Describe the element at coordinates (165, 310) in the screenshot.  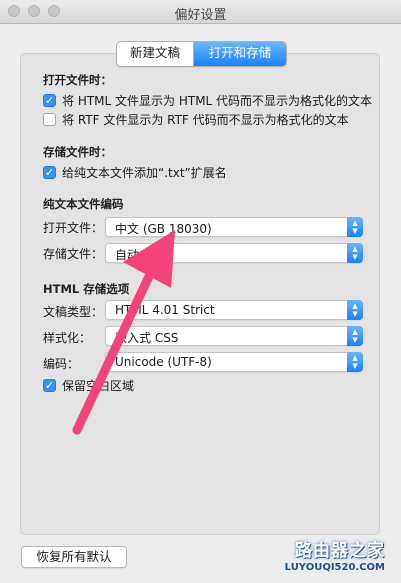
I see `select-value: HTML 4.01 Strict` at that location.